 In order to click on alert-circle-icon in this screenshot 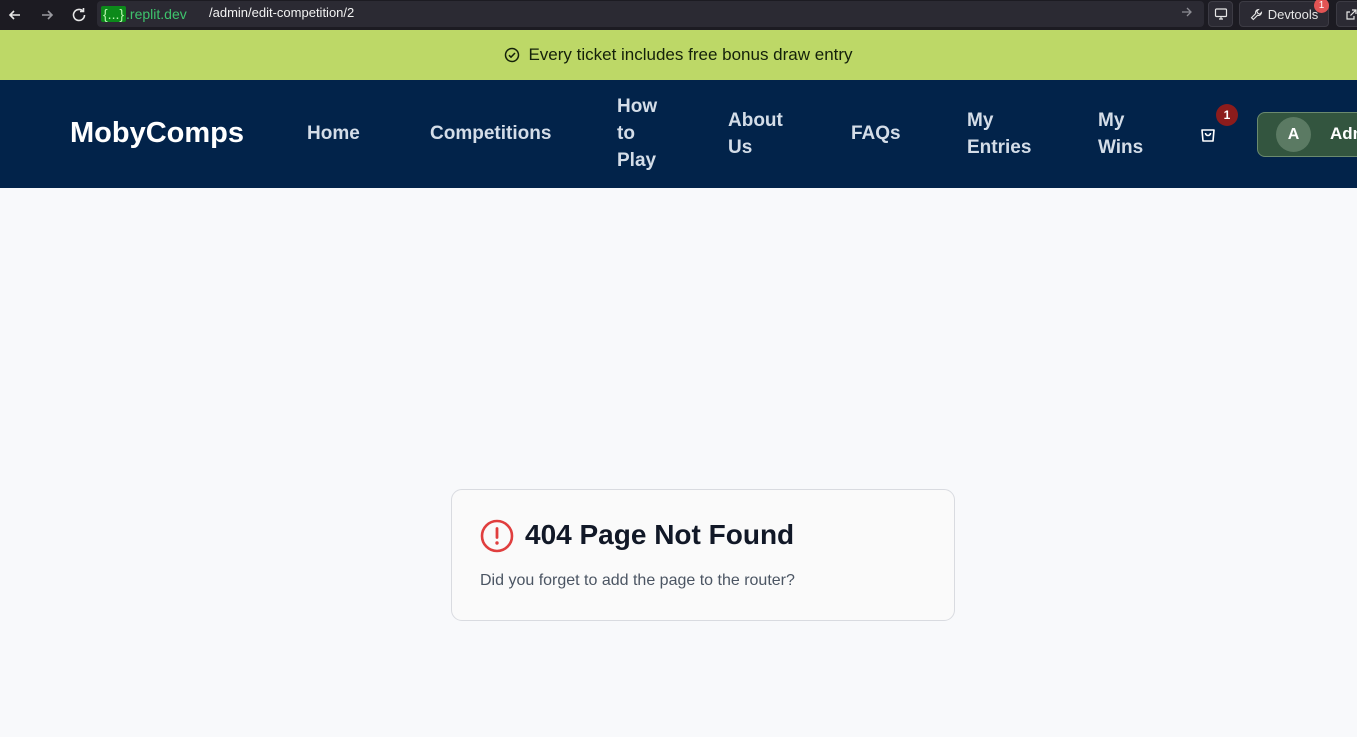, I will do `click(497, 536)`.